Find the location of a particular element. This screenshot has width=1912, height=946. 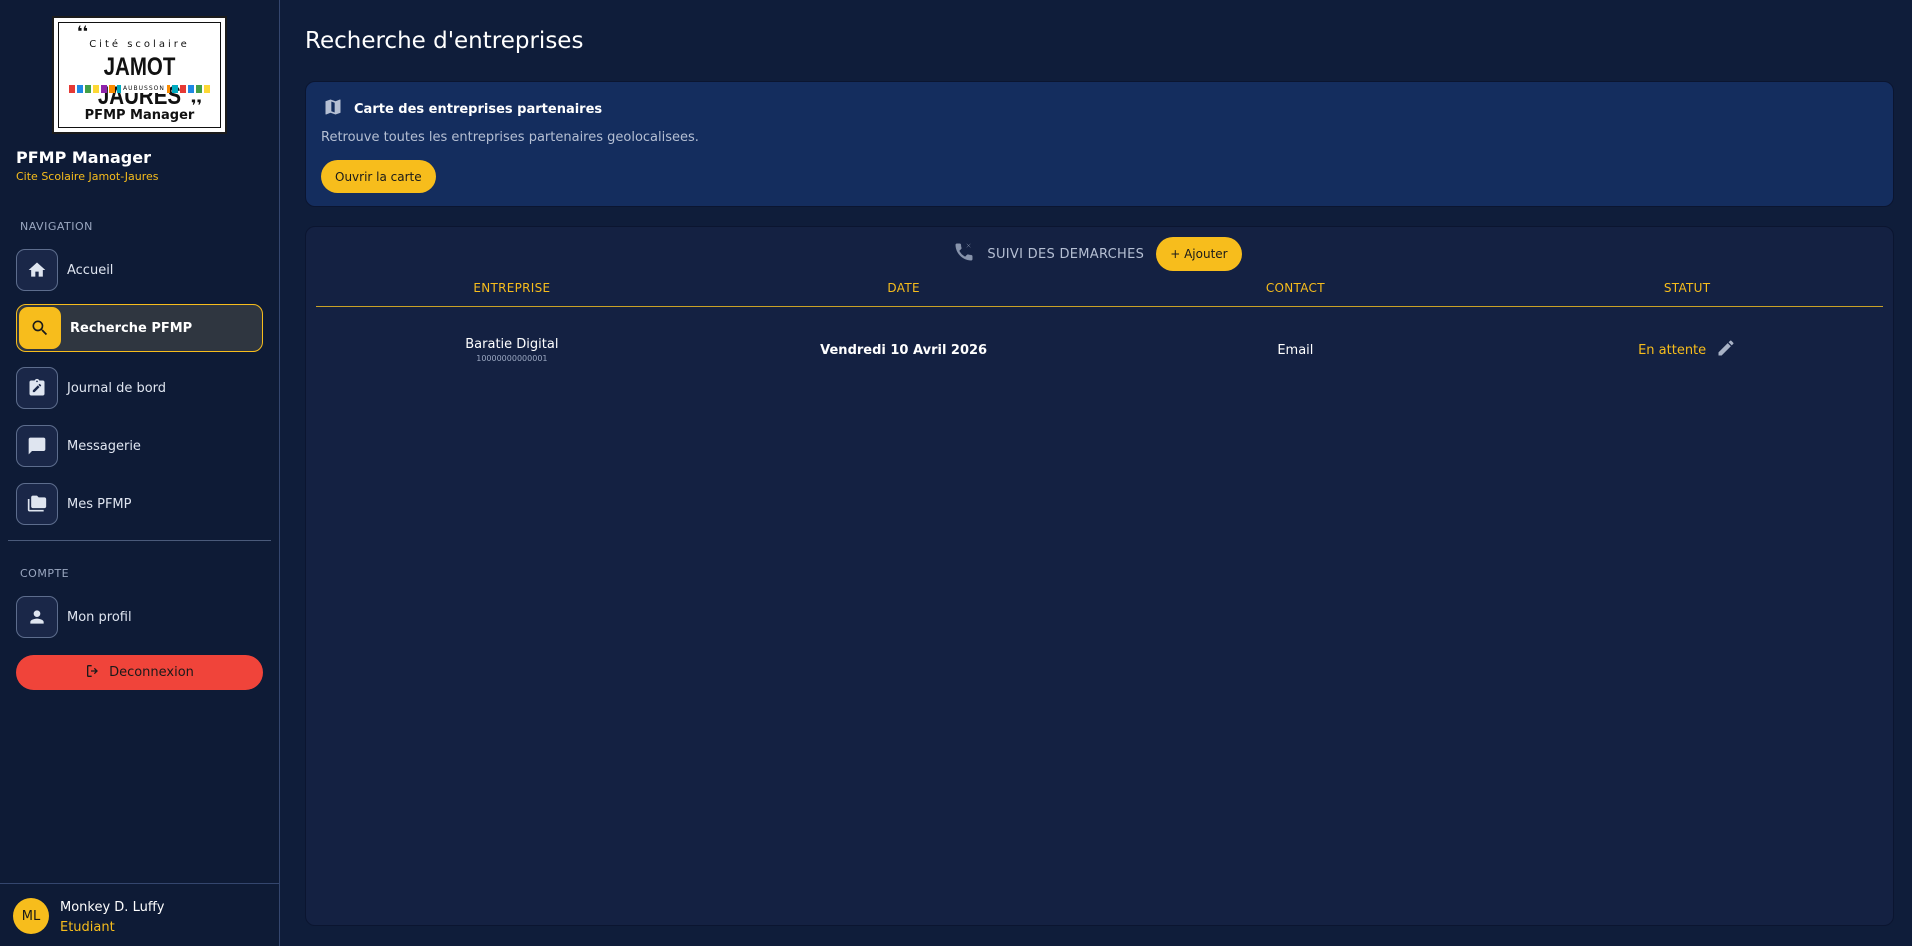

logo-line-1: Cité scolaire is located at coordinates (139, 44).